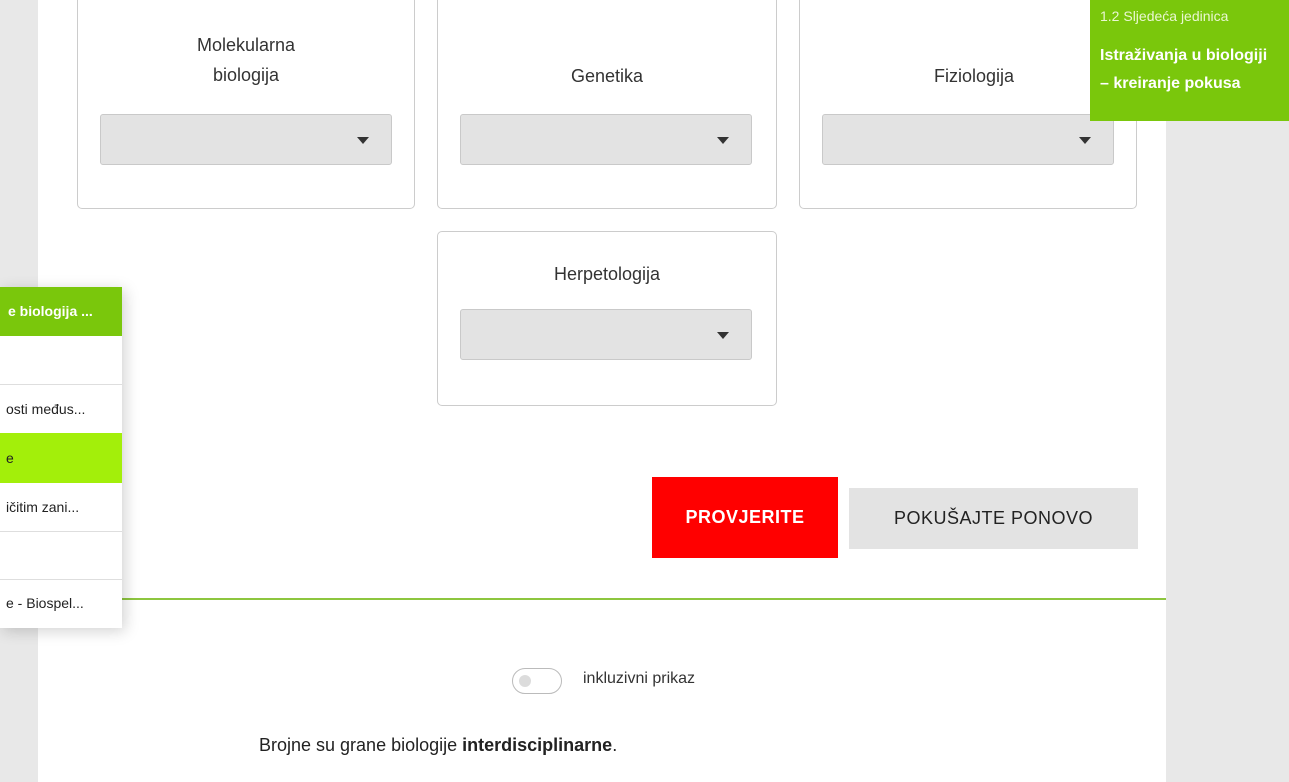 The image size is (1289, 782). What do you see at coordinates (968, 139) in the screenshot?
I see `select-fiziologija` at bounding box center [968, 139].